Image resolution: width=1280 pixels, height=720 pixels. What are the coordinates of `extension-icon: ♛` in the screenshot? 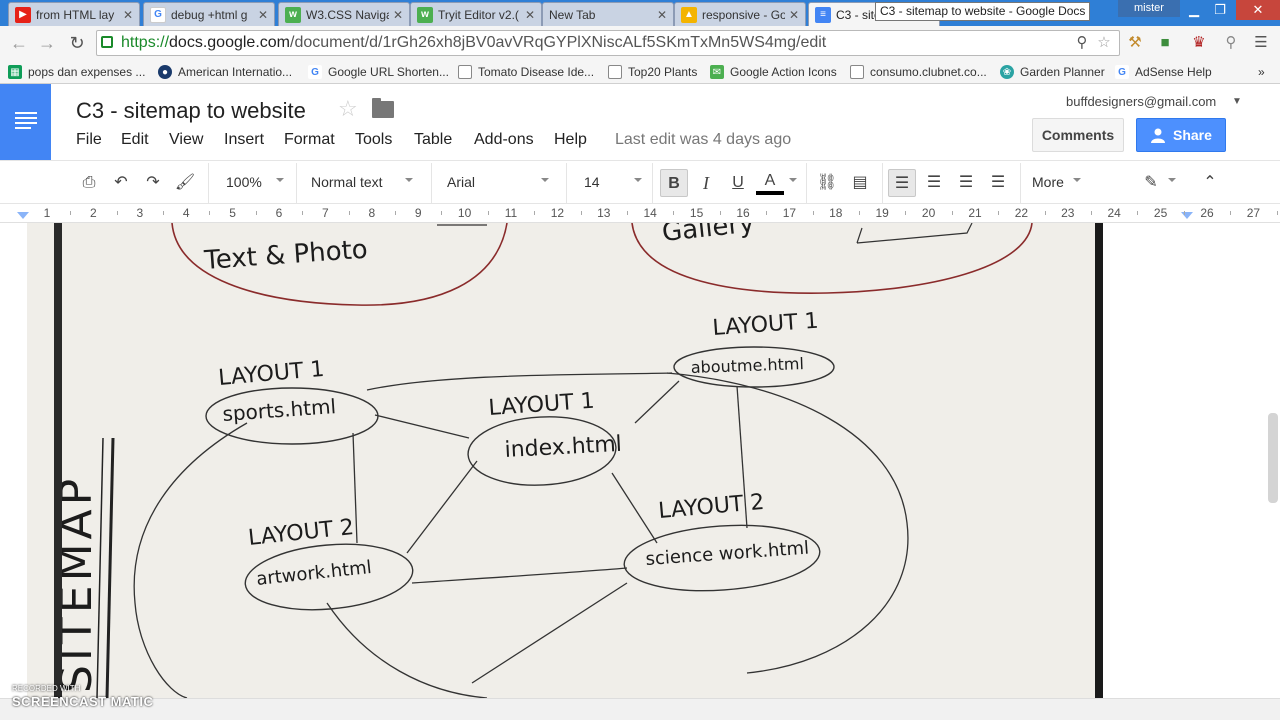 It's located at (1199, 43).